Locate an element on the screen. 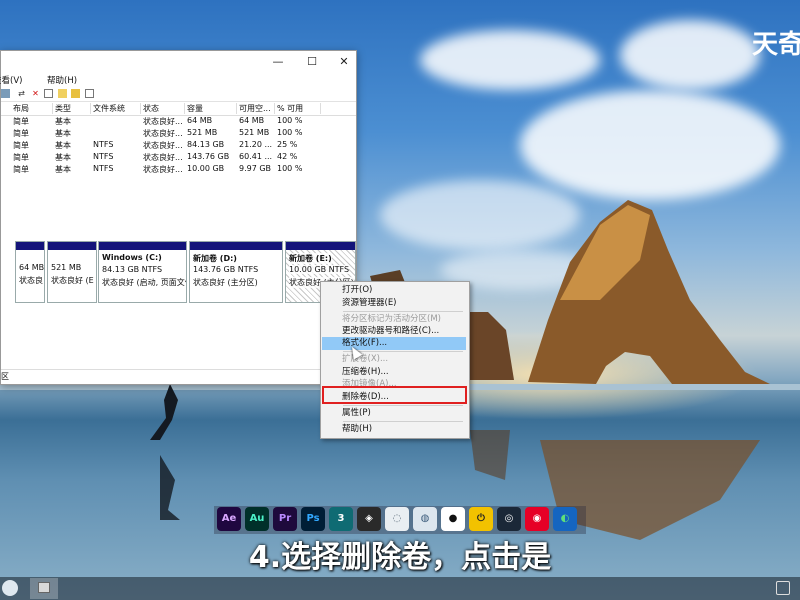 The height and width of the screenshot is (600, 800). partition-521mb: 521 MB 状态良好 (E is located at coordinates (72, 272).